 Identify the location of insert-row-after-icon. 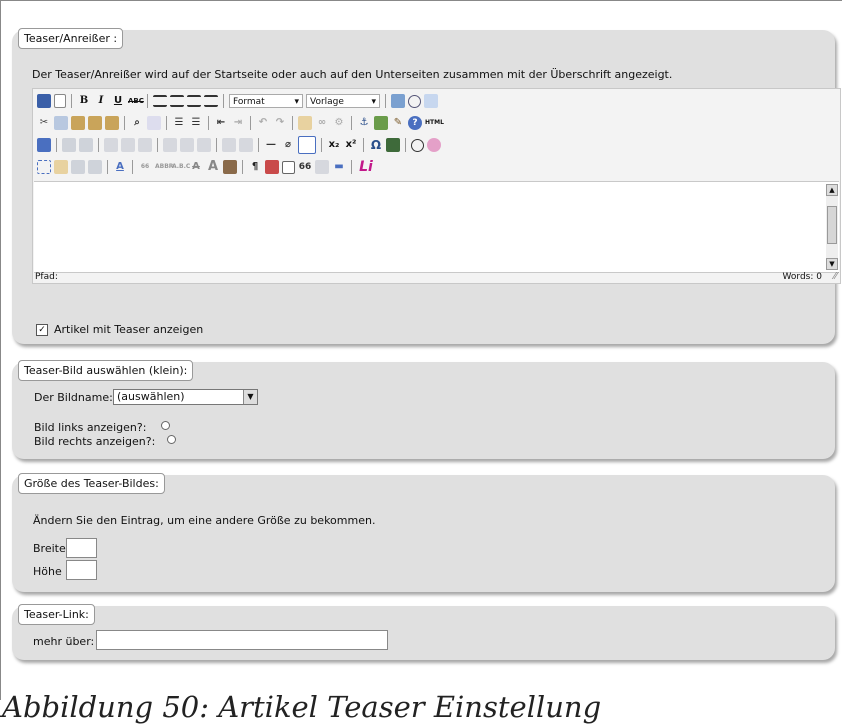
(128, 145).